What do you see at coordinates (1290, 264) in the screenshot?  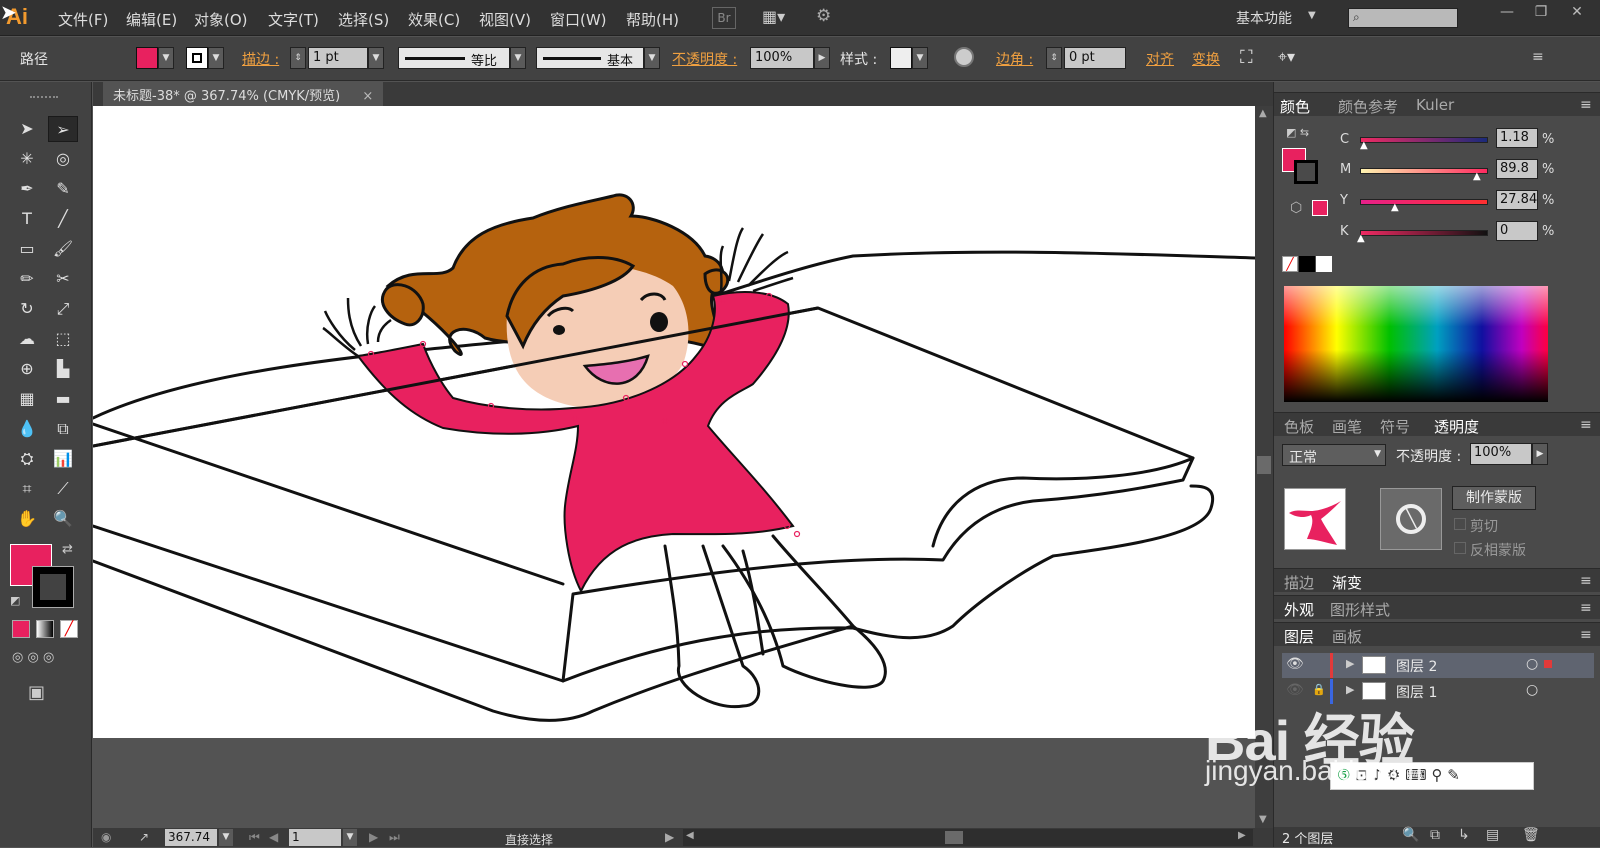 I see `none-color-swatch: ╱` at bounding box center [1290, 264].